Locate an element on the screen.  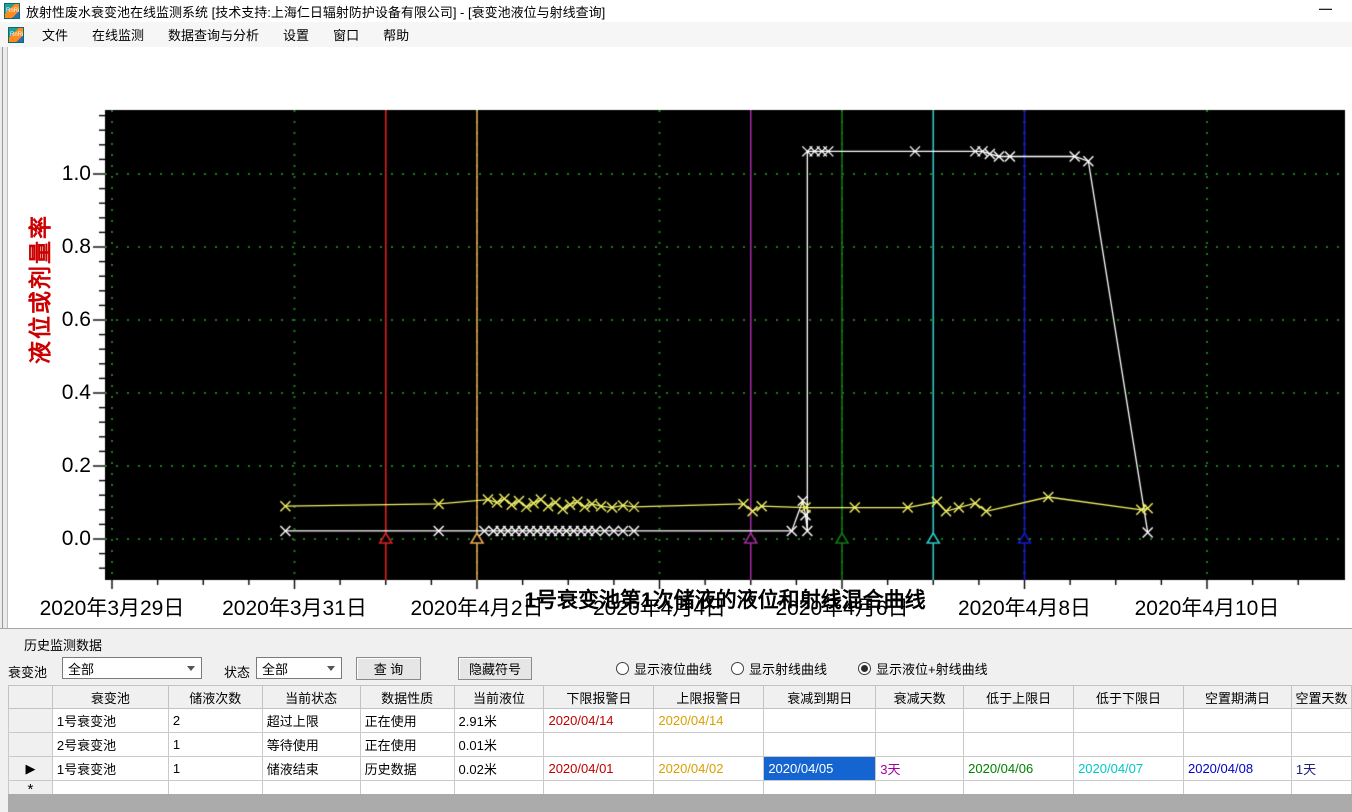
menu-item-3: 设置 is located at coordinates (296, 34).